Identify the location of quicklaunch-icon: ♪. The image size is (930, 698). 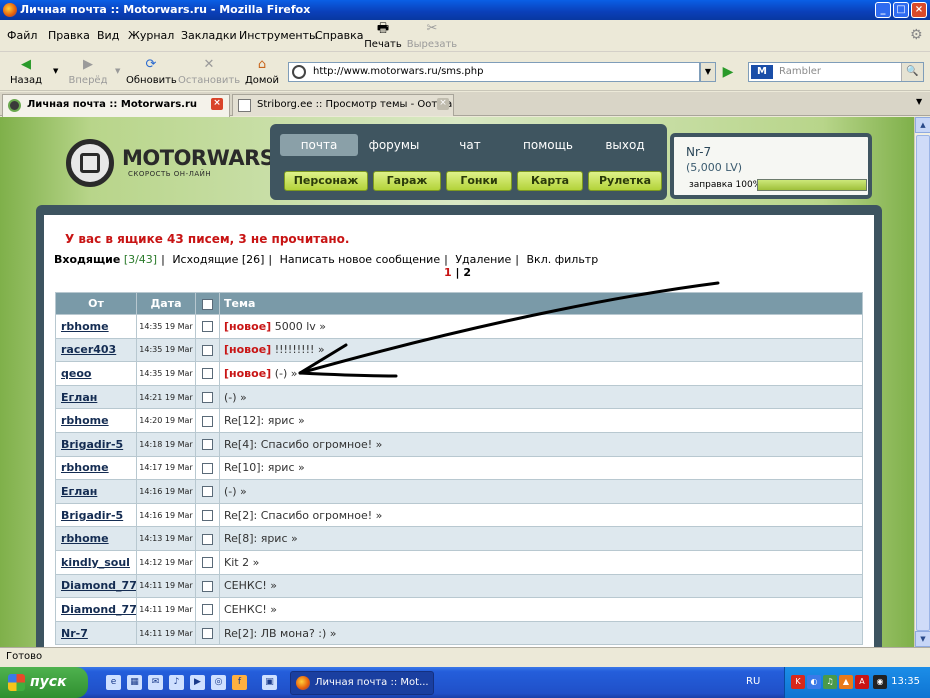
(176, 682).